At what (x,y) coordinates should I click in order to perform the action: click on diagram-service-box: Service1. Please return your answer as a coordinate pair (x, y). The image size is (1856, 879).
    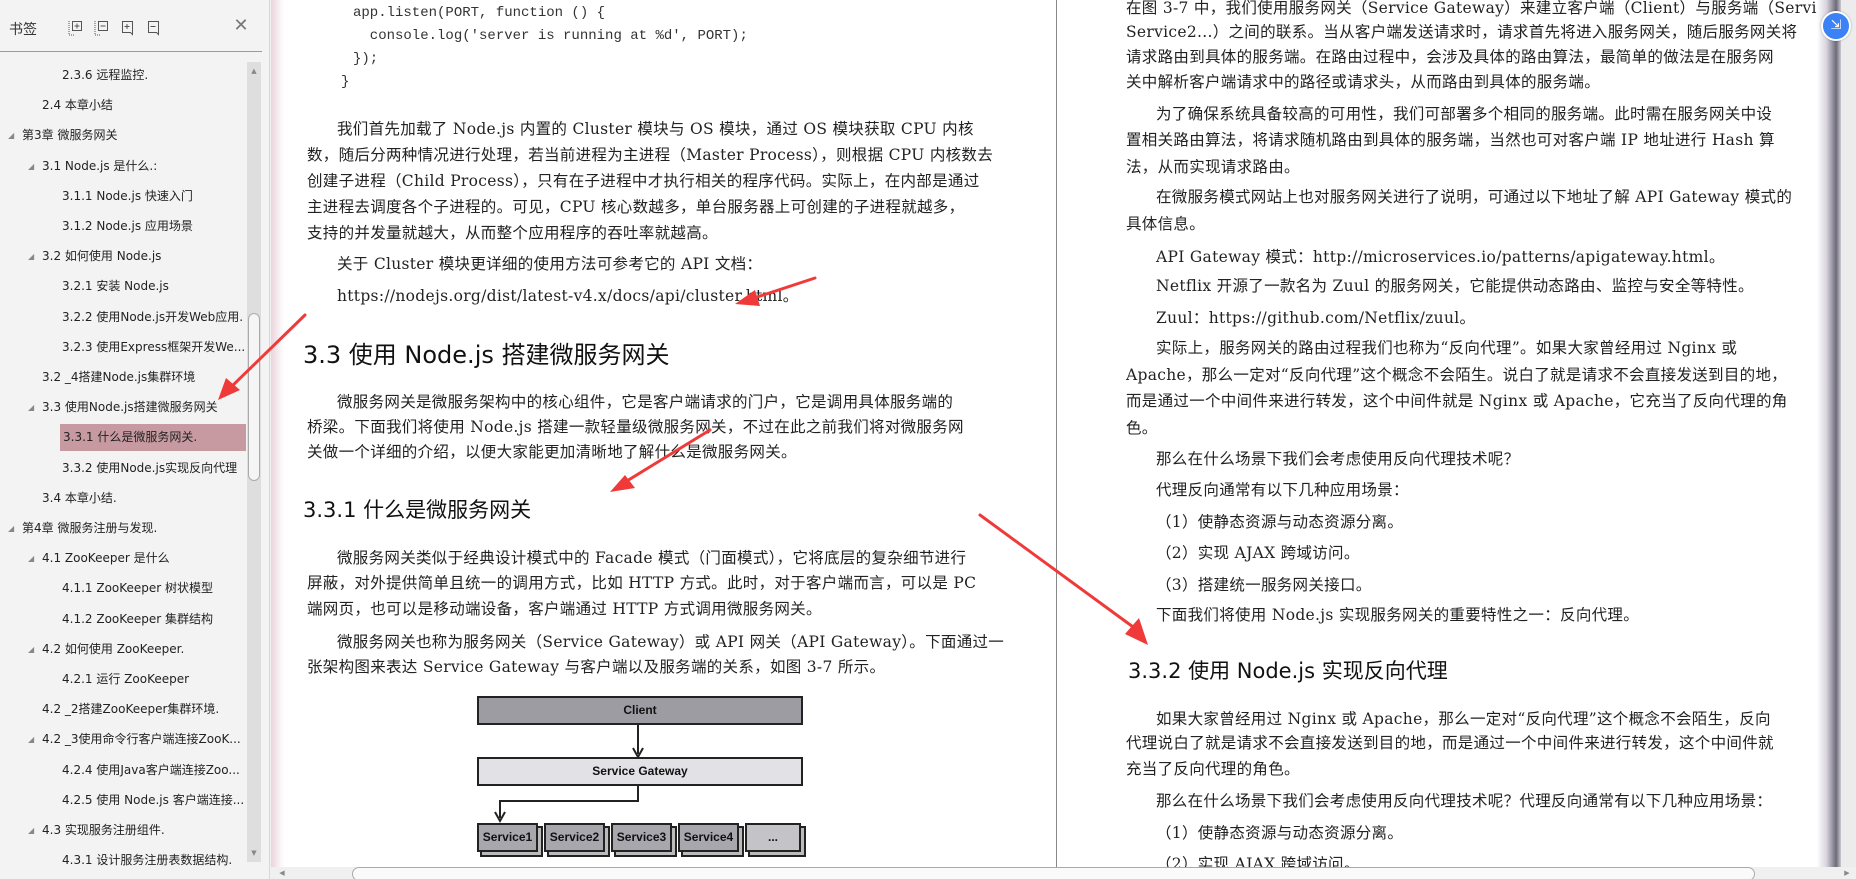
    Looking at the image, I should click on (507, 837).